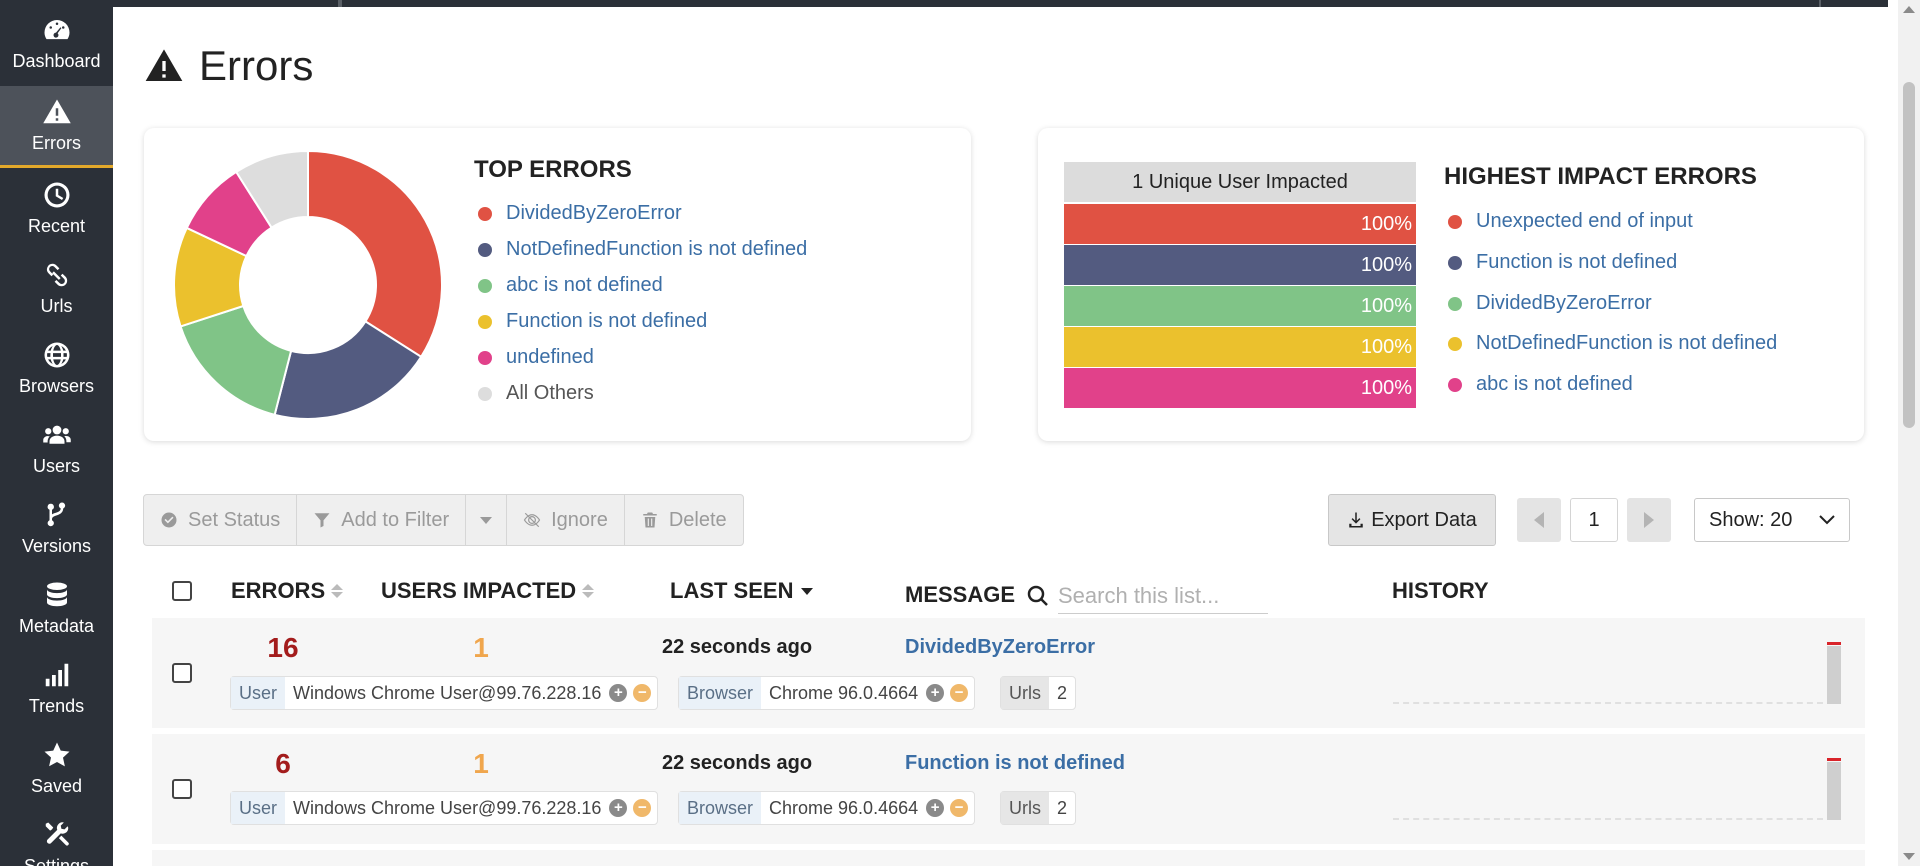 The height and width of the screenshot is (866, 1920). Describe the element at coordinates (481, 647) in the screenshot. I see `users-impacted-count: 1` at that location.